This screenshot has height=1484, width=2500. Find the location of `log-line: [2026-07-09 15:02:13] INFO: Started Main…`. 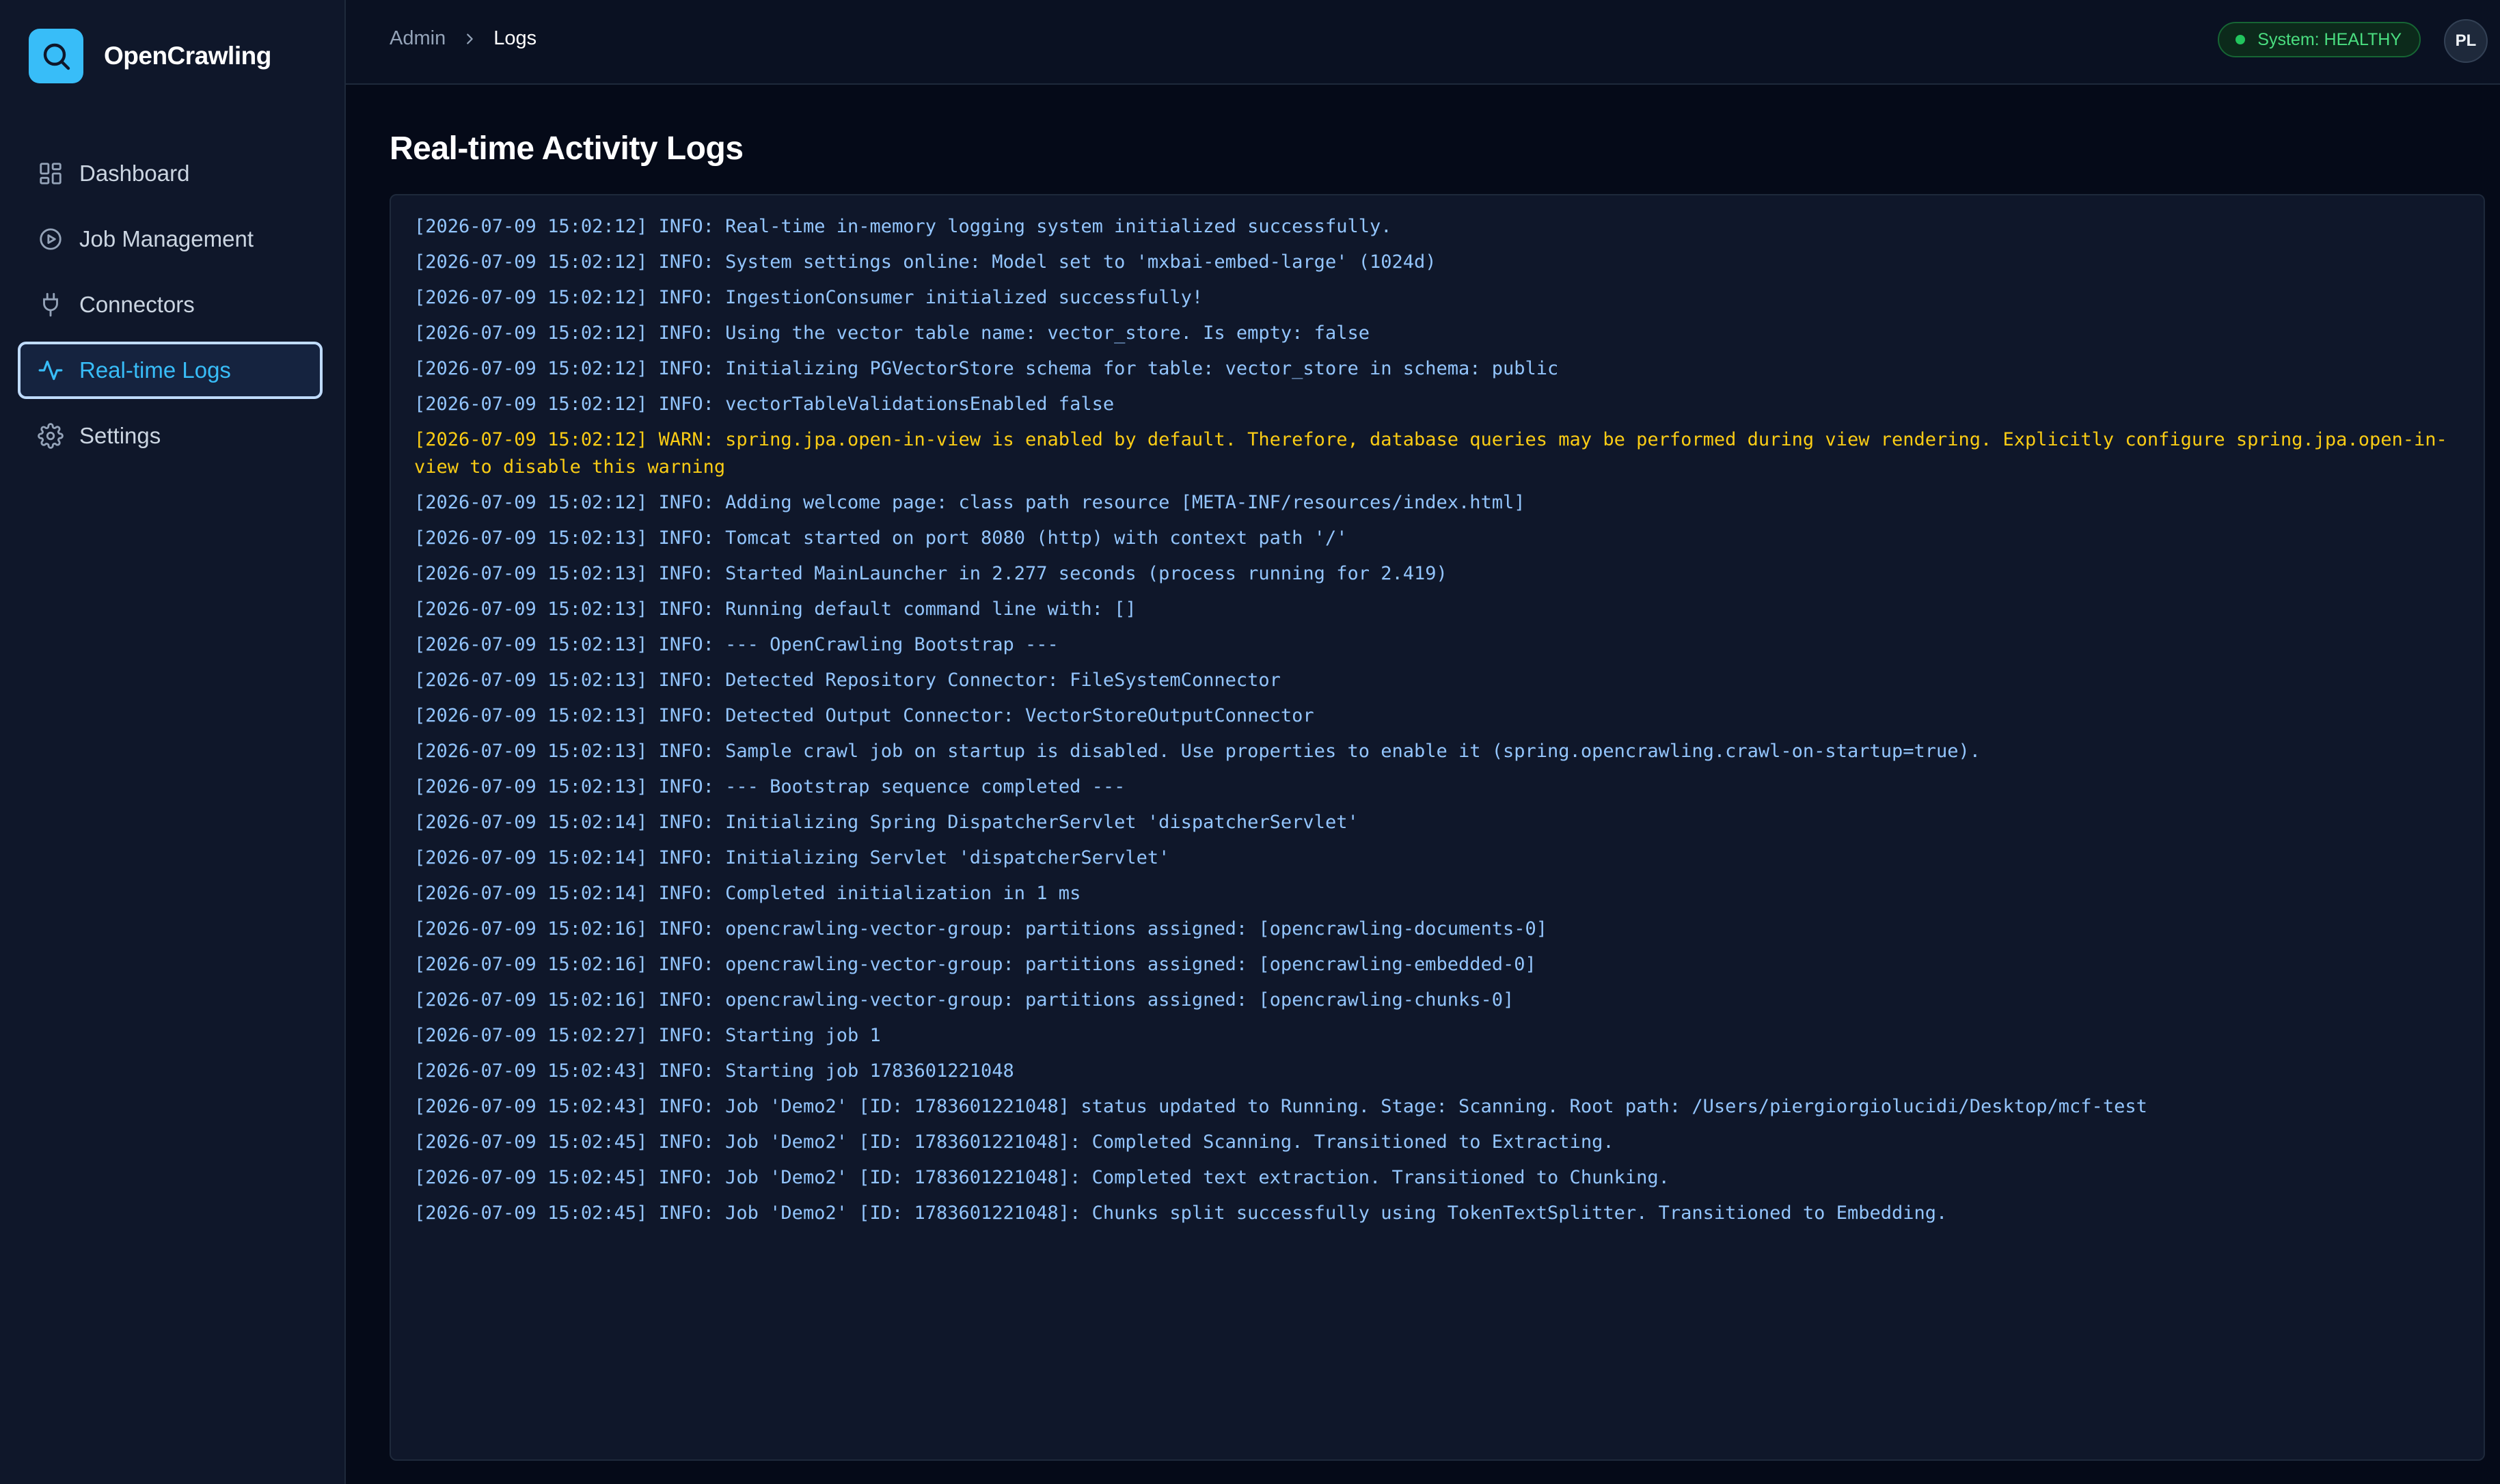

log-line: [2026-07-09 15:02:13] INFO: Started Main… is located at coordinates (931, 574).